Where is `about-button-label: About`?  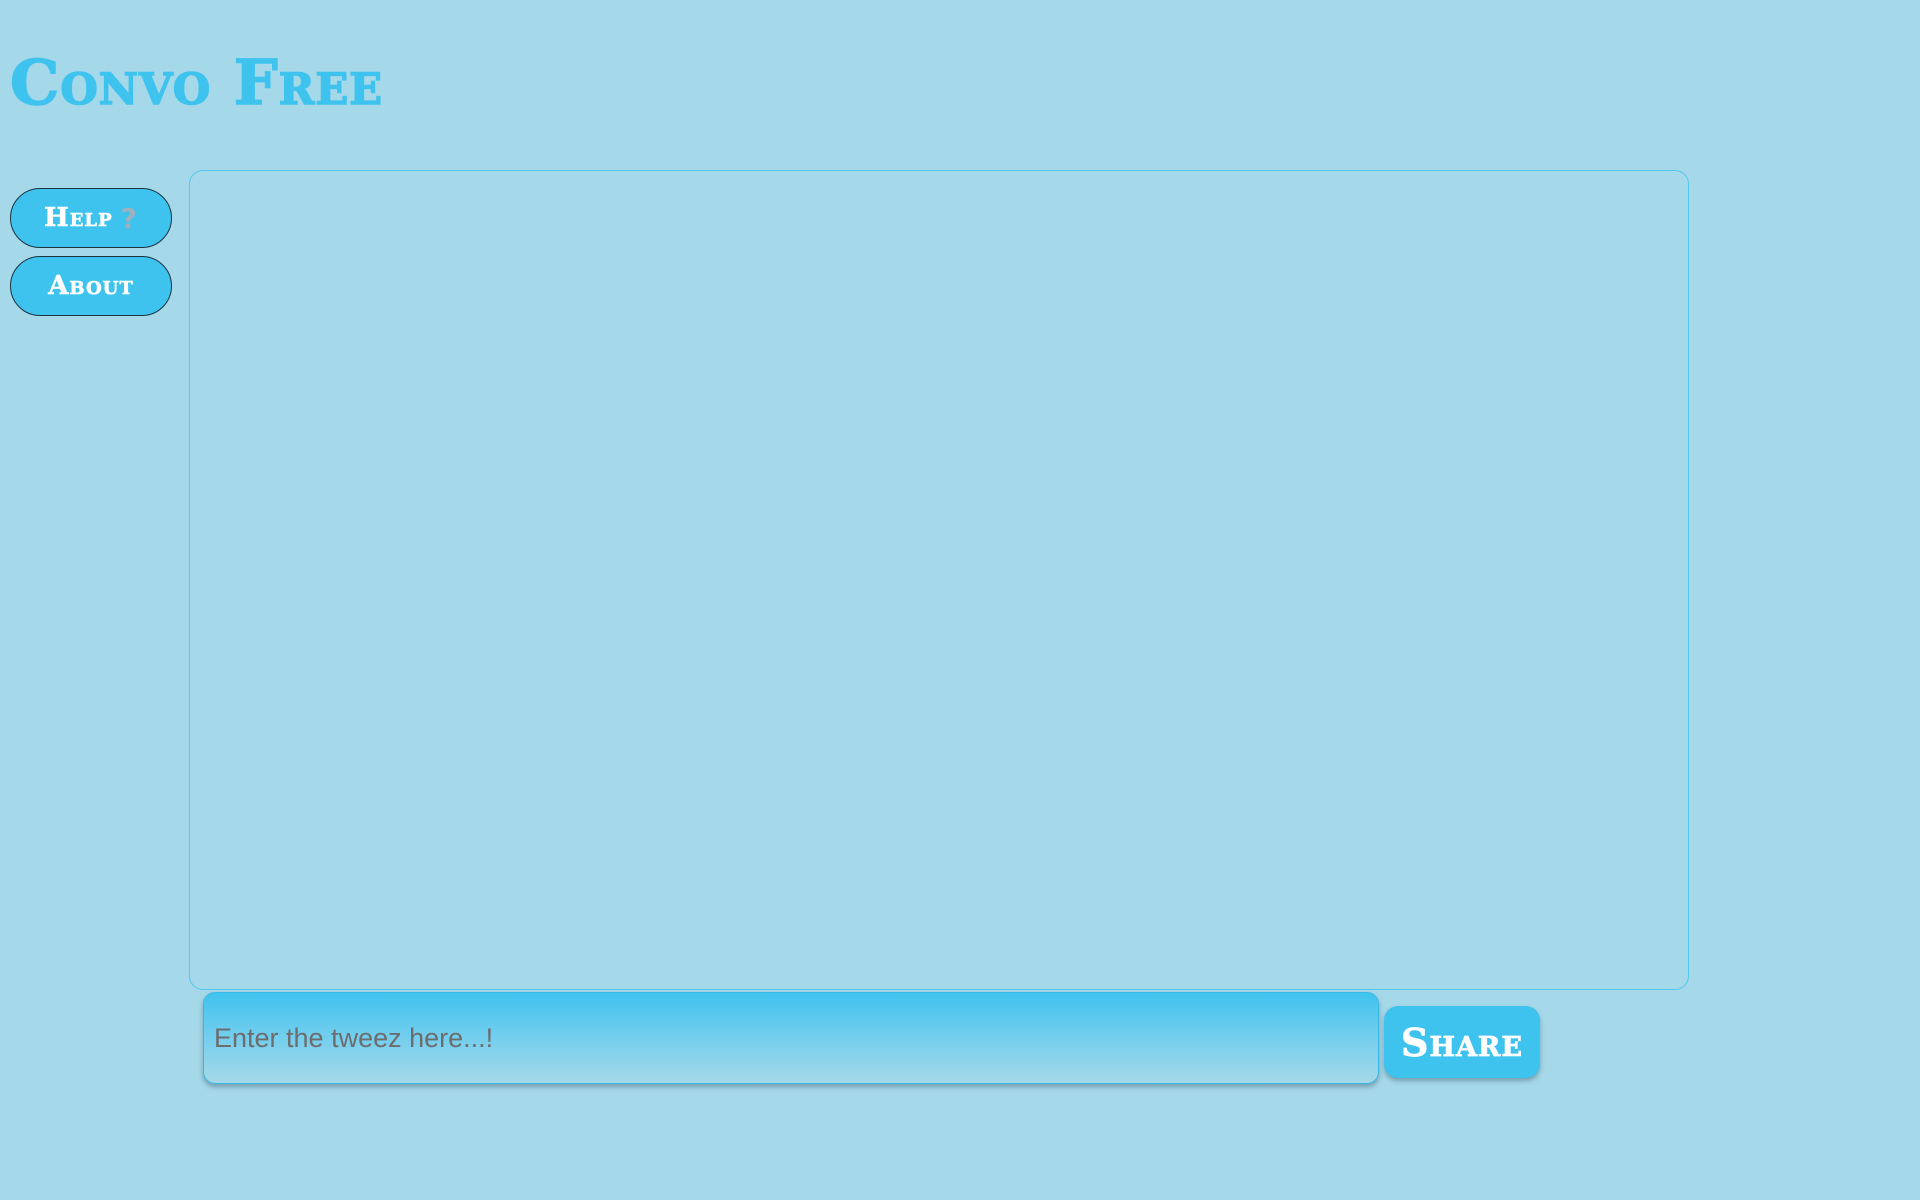 about-button-label: About is located at coordinates (91, 286).